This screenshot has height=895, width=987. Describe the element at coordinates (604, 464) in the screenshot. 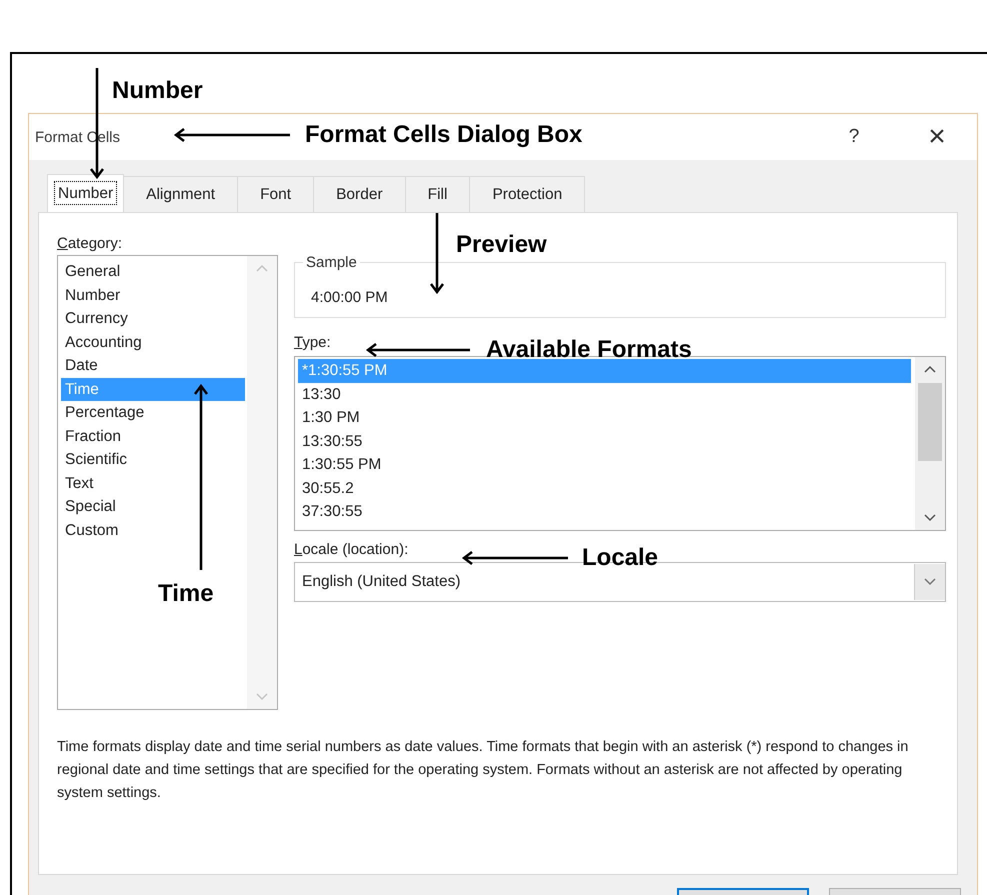

I see `type-item: 1:30:55 PM` at that location.